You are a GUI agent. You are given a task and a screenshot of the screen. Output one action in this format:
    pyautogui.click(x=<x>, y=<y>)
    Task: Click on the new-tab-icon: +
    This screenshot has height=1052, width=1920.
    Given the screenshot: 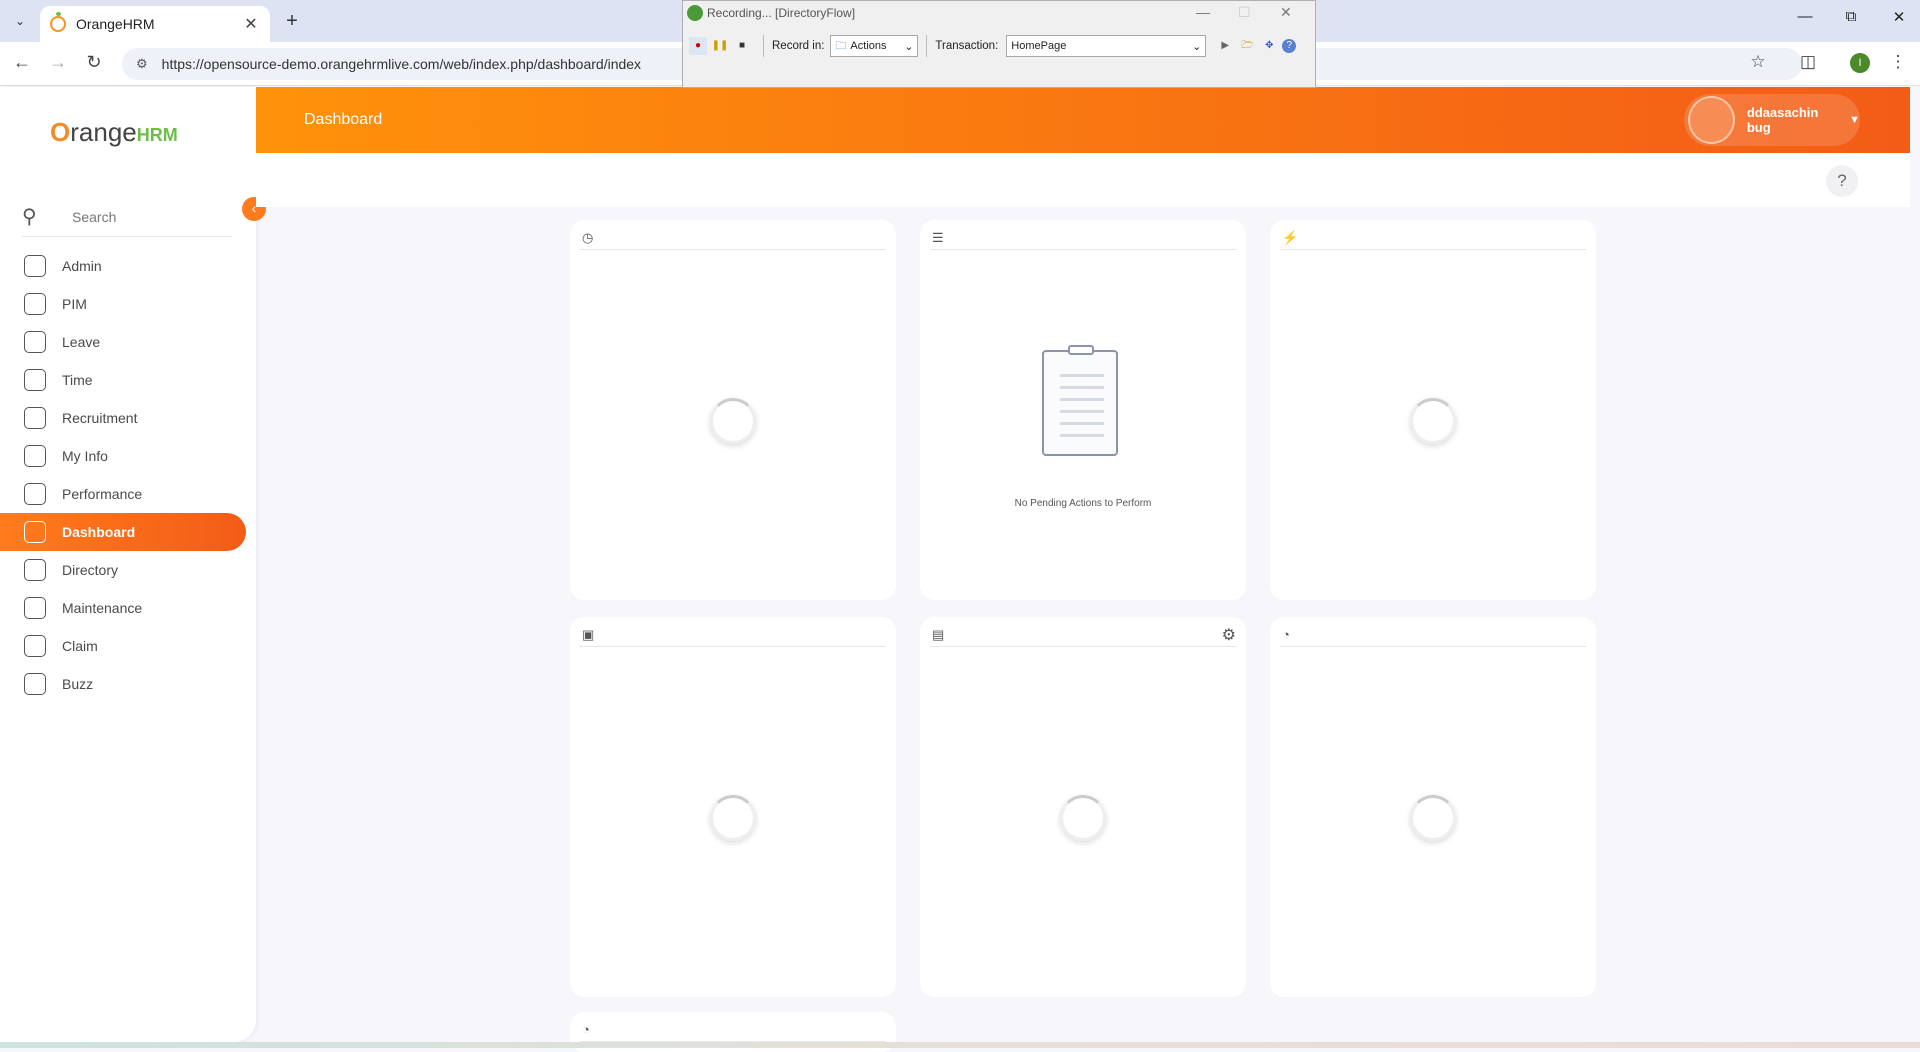 What is the action you would take?
    pyautogui.click(x=292, y=21)
    